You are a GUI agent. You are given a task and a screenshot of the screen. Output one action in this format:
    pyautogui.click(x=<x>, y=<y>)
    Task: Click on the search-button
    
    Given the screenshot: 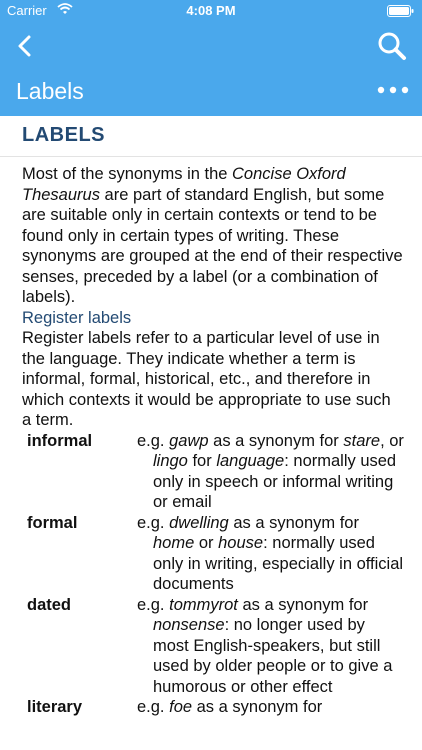 What is the action you would take?
    pyautogui.click(x=392, y=46)
    